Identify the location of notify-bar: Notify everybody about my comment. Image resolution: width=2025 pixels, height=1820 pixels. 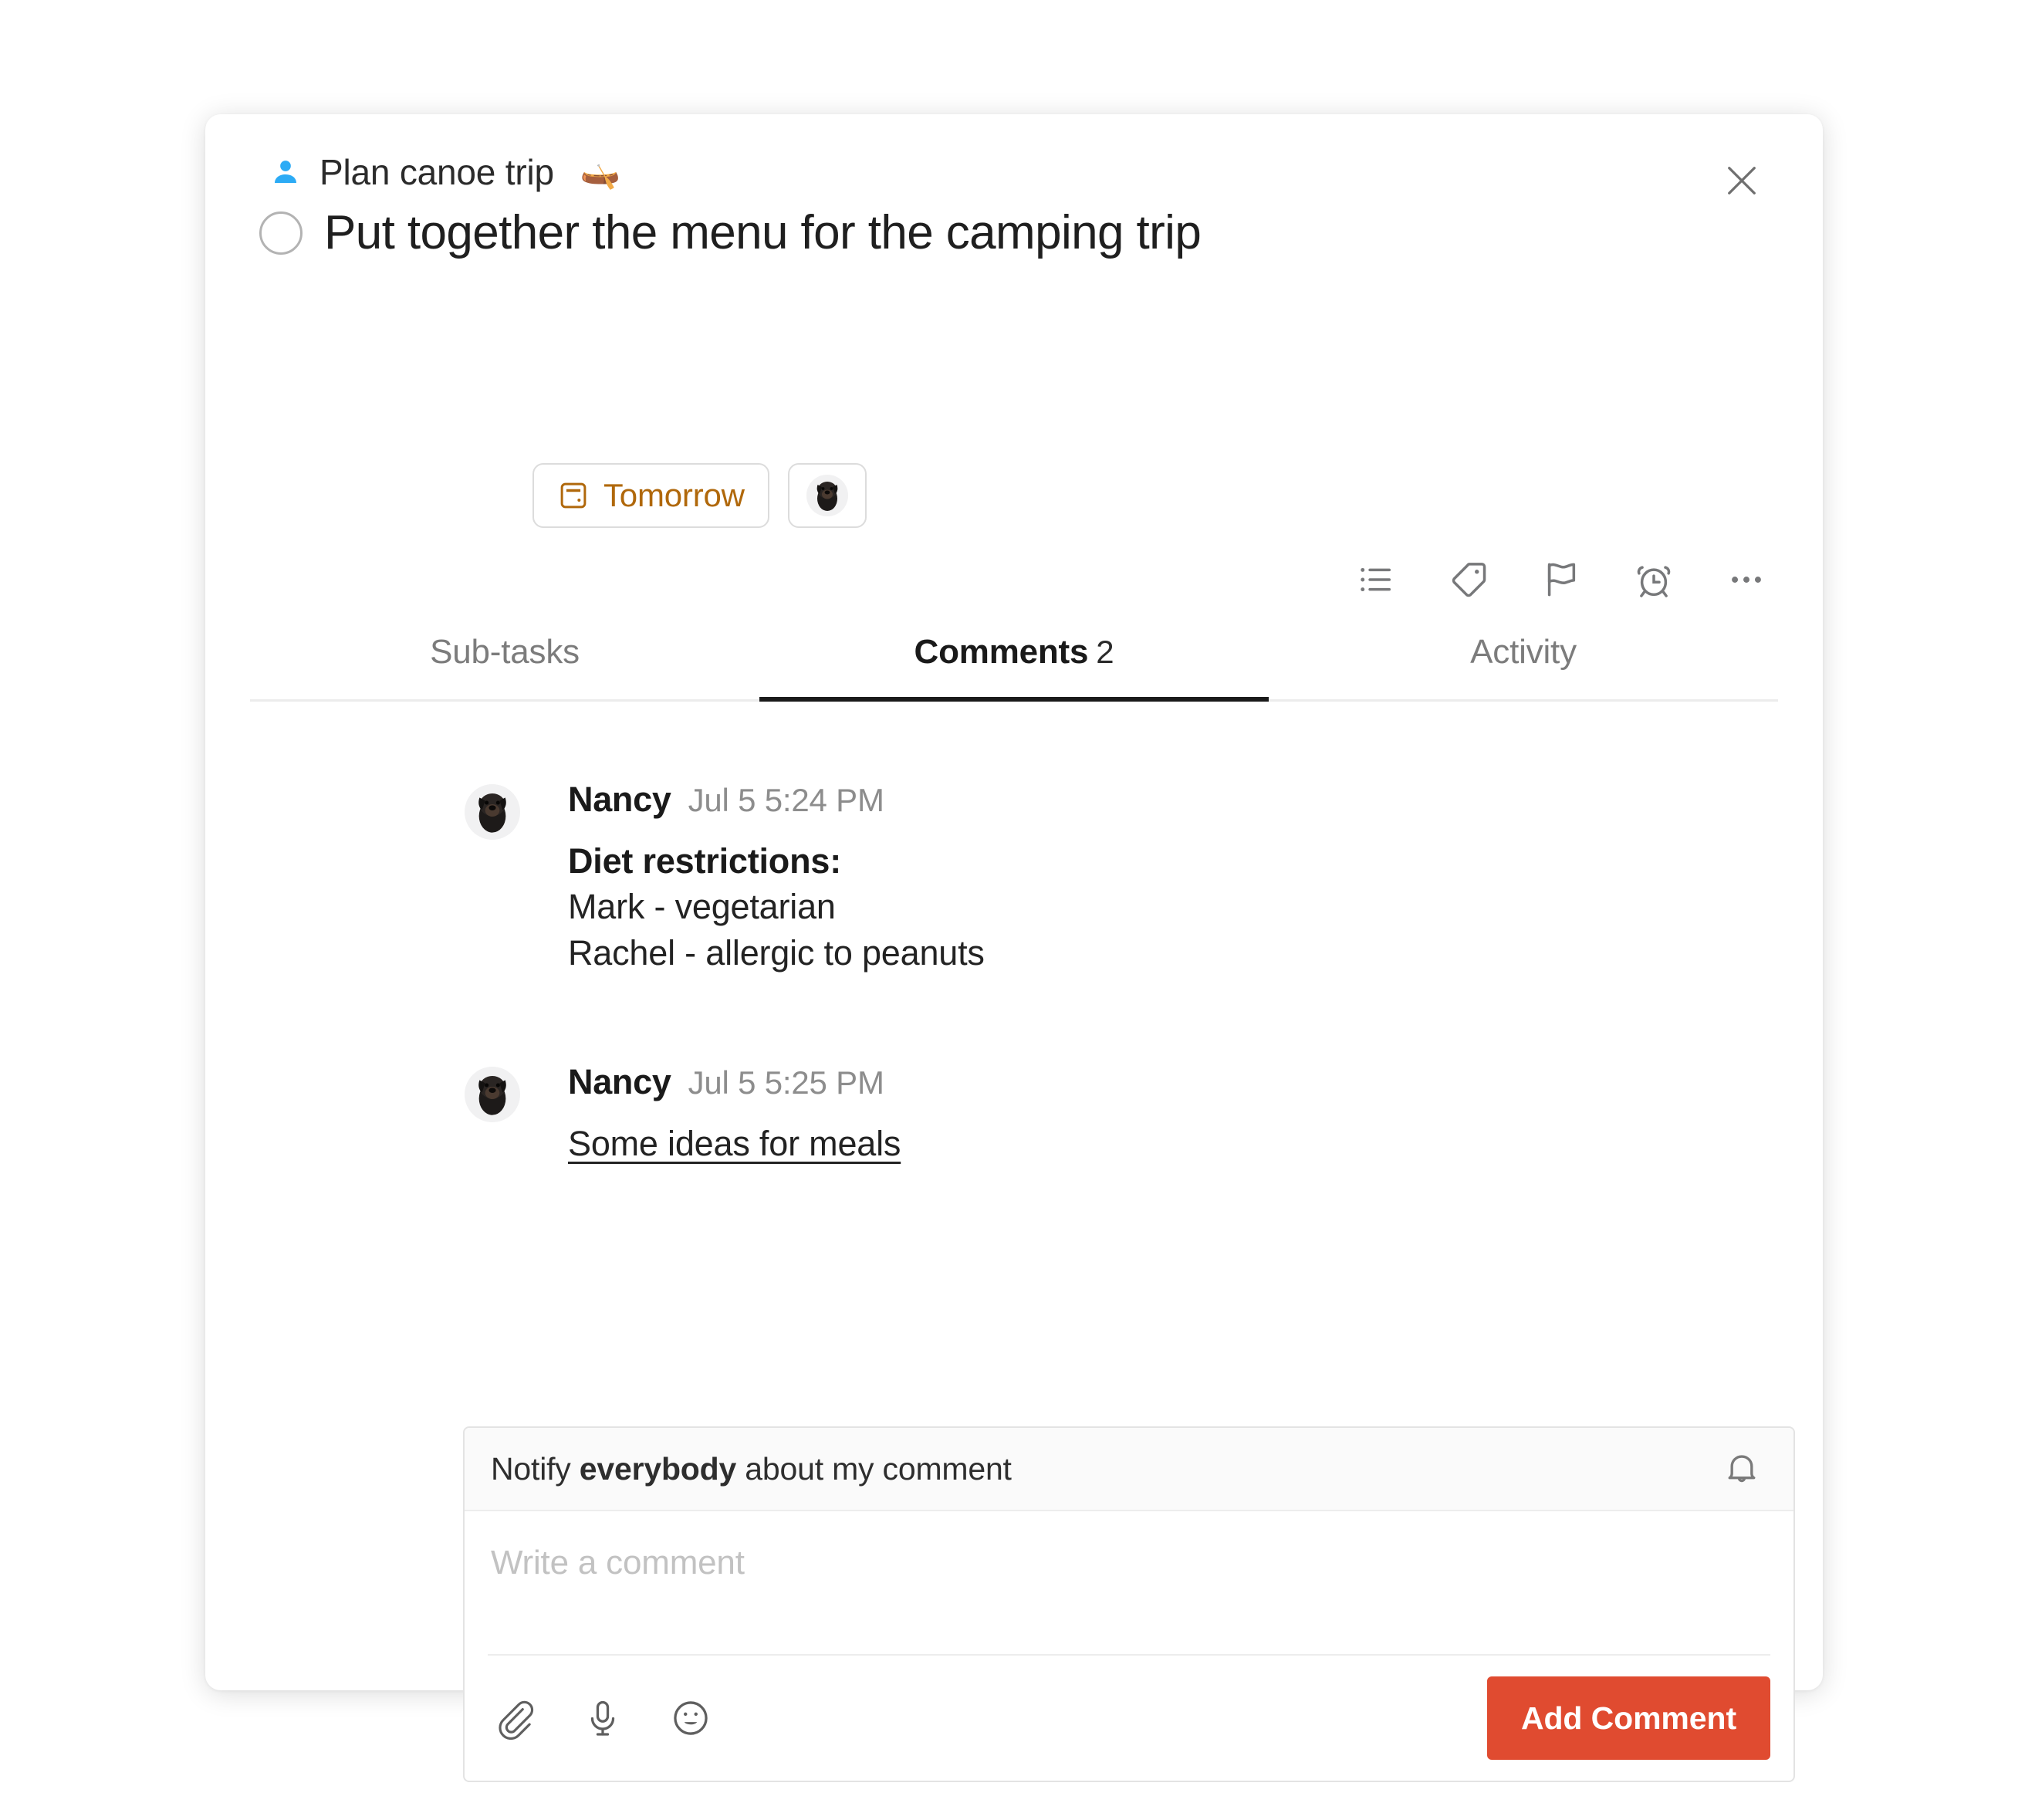
(1129, 1469).